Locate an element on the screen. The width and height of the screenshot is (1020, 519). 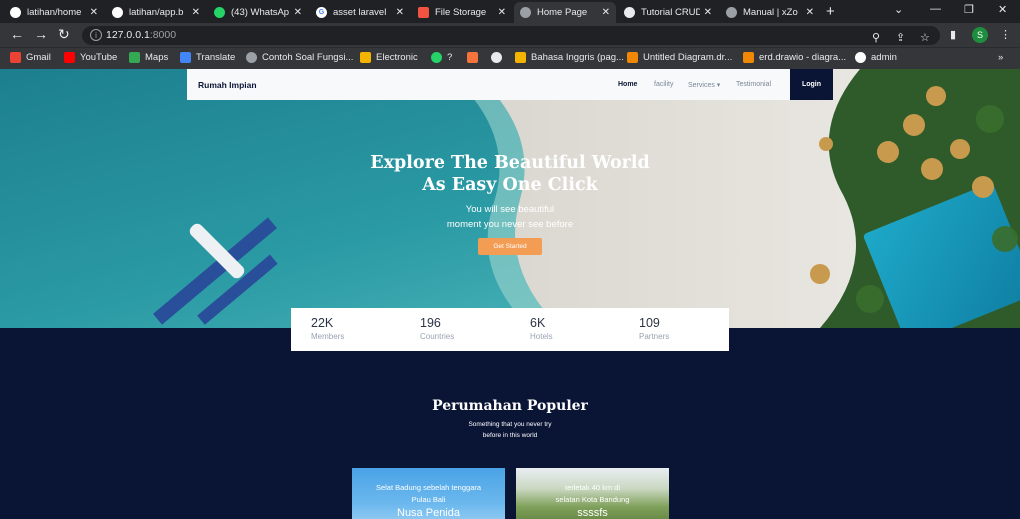
card-description: Selat Badung sebelah tenggara Pulau Bali is located at coordinates (428, 493).